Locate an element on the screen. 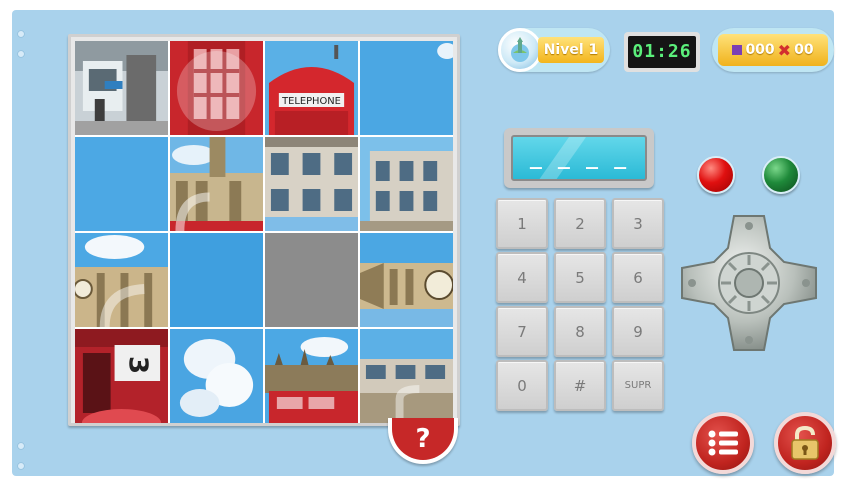  key-1: 1 is located at coordinates (522, 223).